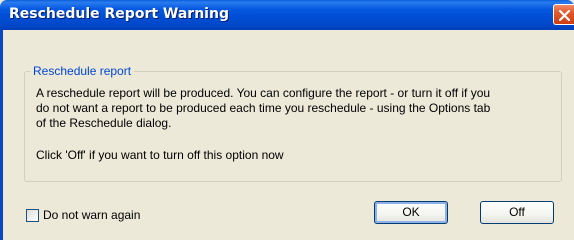  I want to click on window-title: Reschedule Report Warning, so click(119, 14).